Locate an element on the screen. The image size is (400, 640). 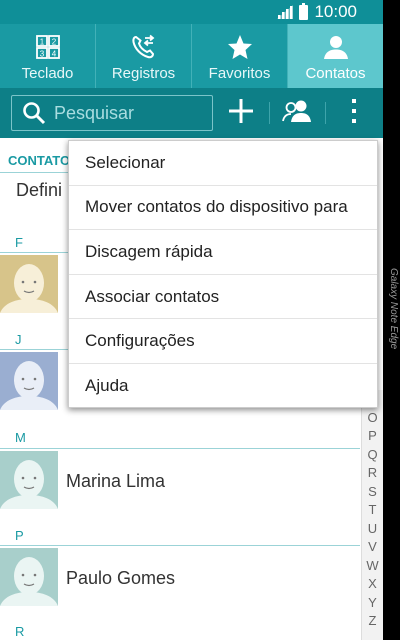
alphabet-index: NOPQRSTUVWXYZ is located at coordinates (372, 515).